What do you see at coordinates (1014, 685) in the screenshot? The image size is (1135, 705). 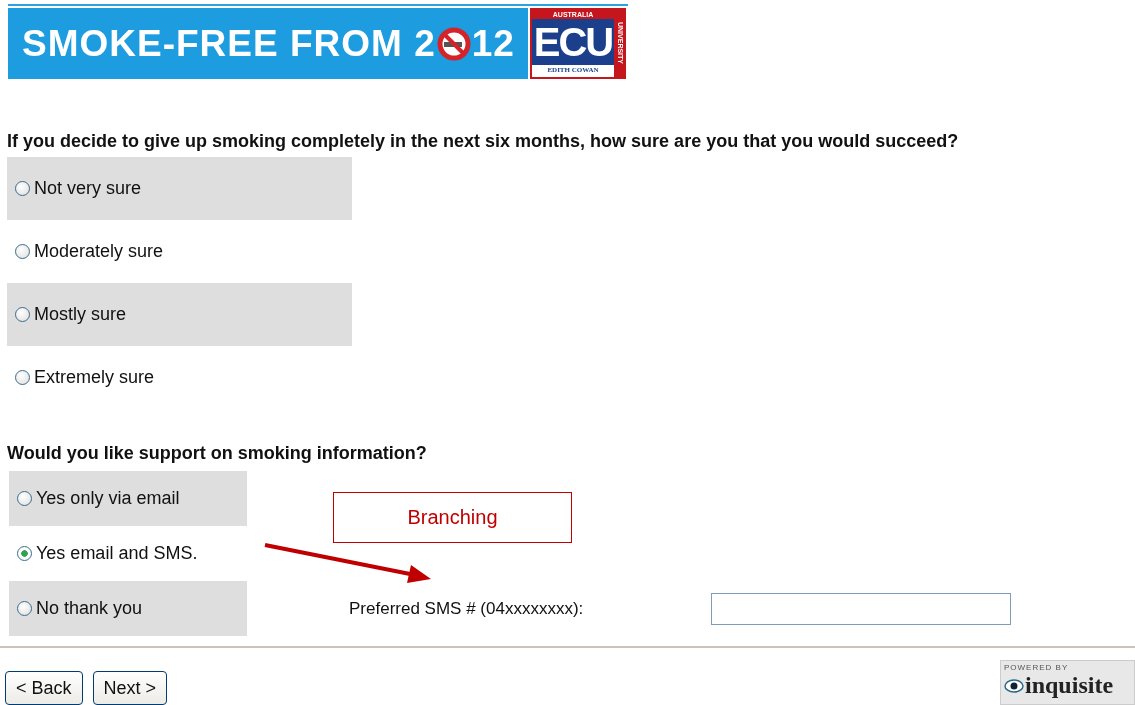 I see `eye-icon` at bounding box center [1014, 685].